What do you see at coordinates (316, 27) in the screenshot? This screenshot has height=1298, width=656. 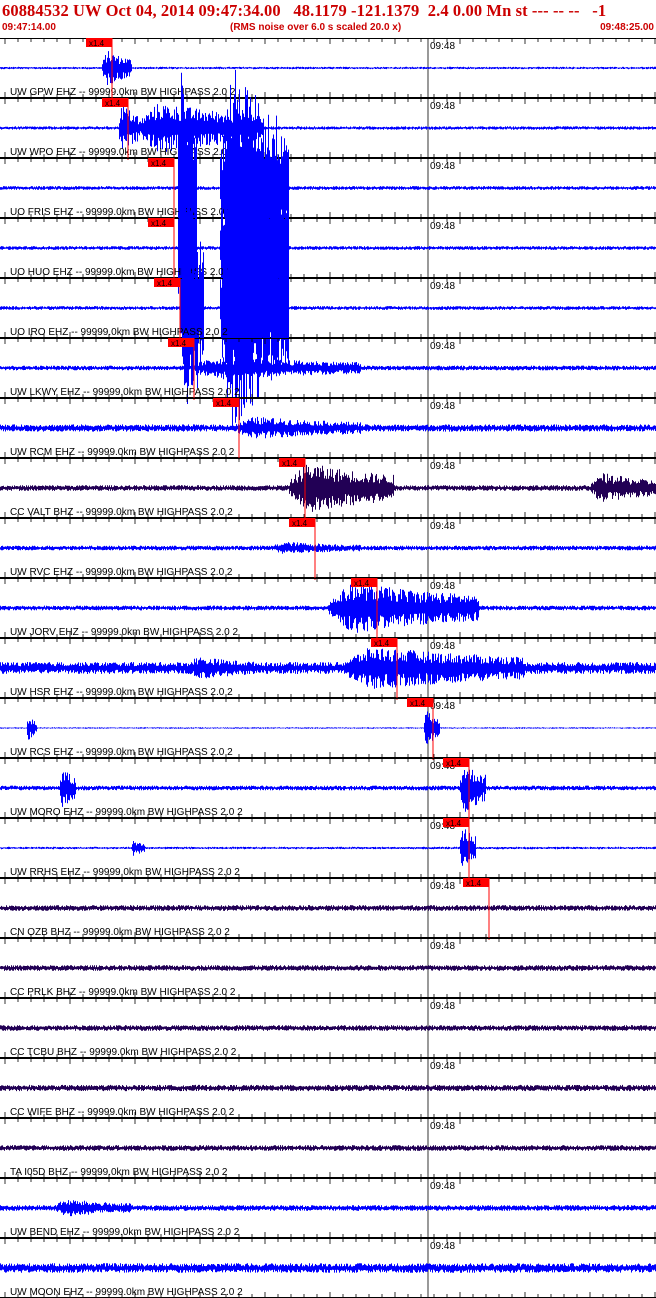 I see `scale-note: (RMS noise over 6.0 s scaled 20.0 x)` at bounding box center [316, 27].